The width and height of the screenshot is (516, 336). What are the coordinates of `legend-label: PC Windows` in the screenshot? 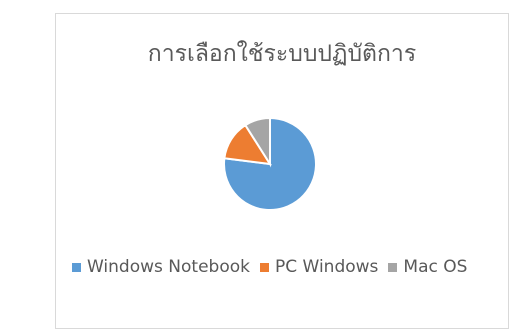 It's located at (326, 267).